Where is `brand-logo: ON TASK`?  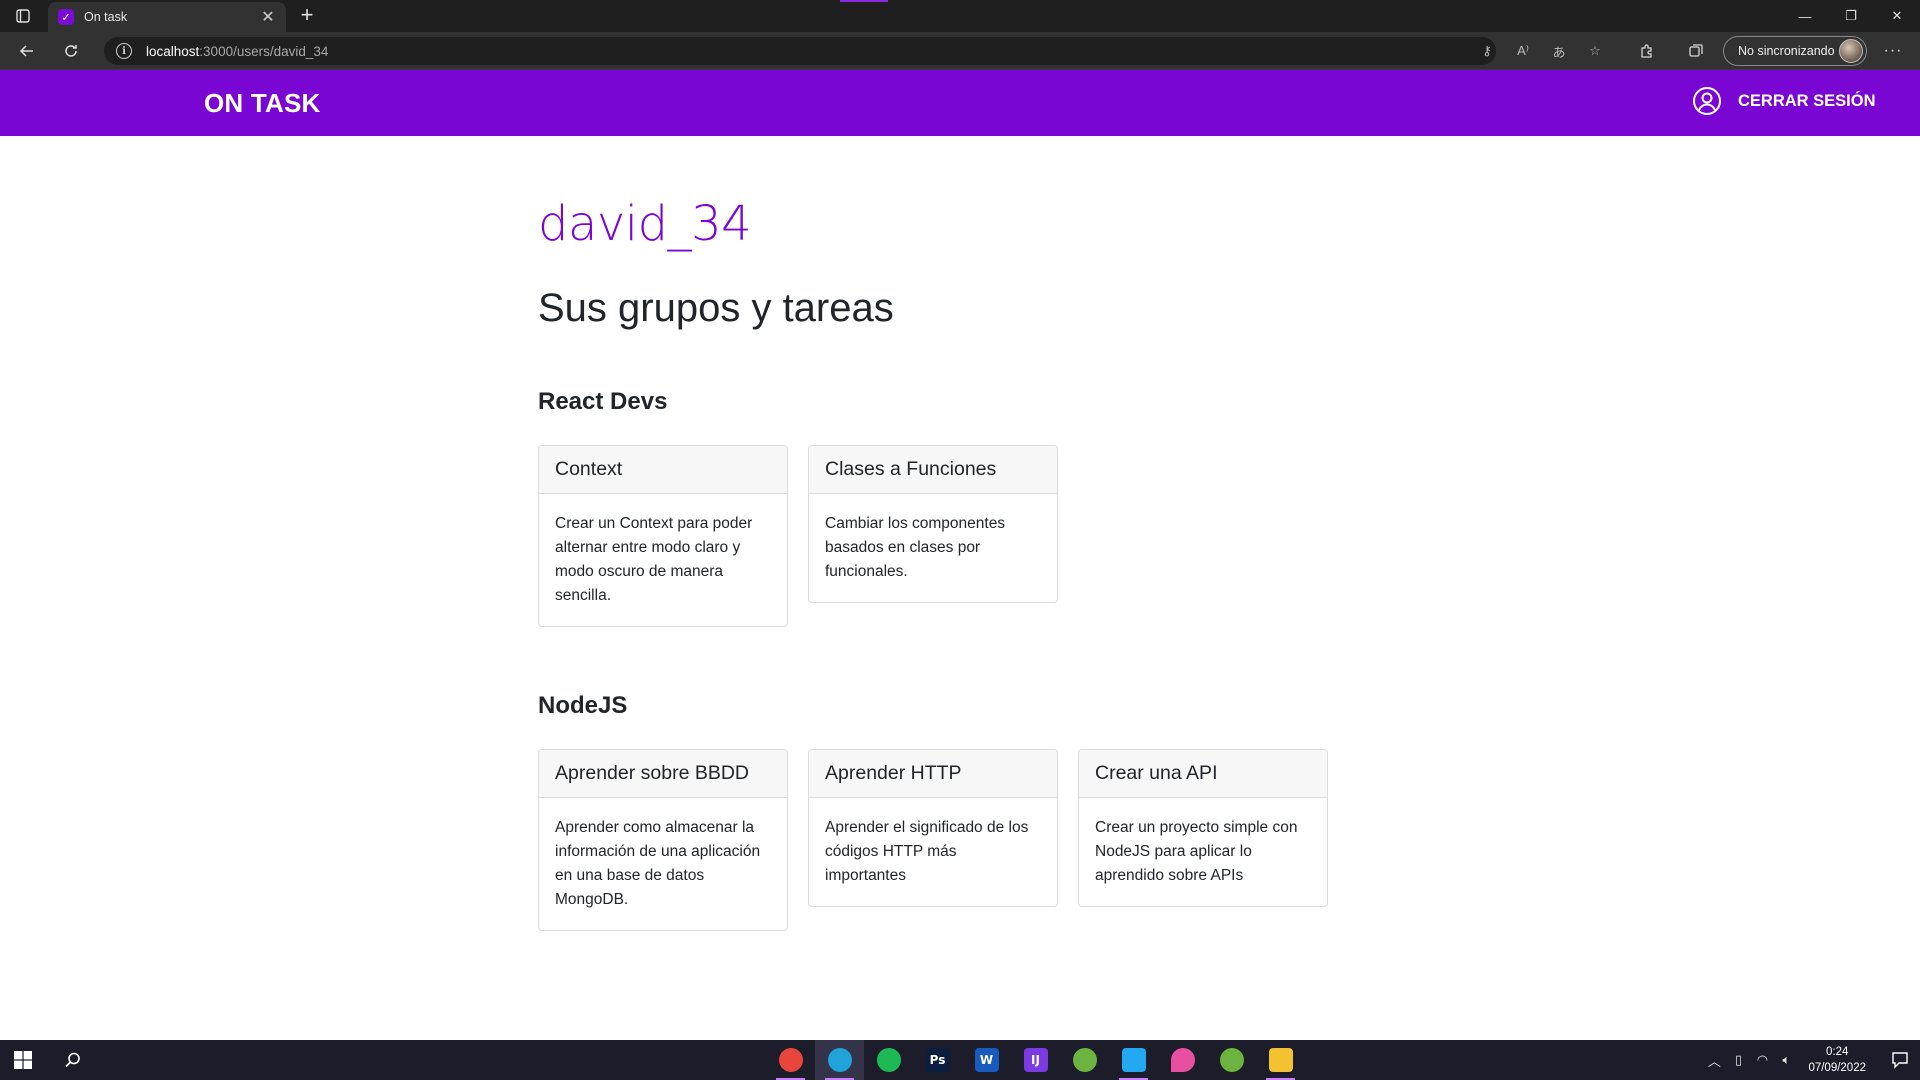
brand-logo: ON TASK is located at coordinates (262, 103).